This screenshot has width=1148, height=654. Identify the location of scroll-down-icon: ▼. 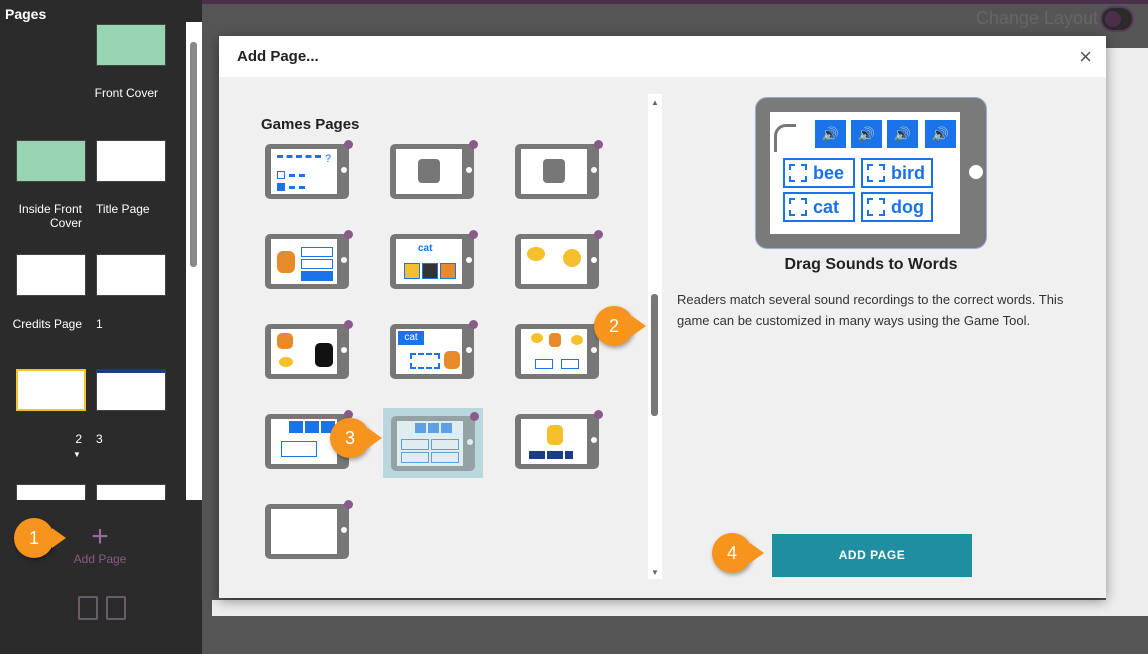
(655, 572).